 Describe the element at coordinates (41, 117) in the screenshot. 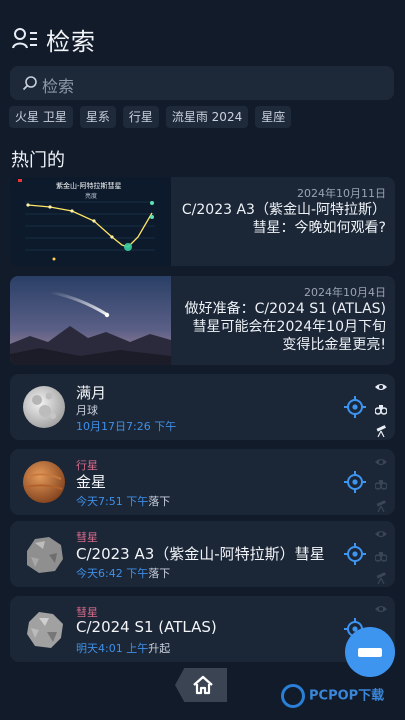

I see `chip-mars-moons: 火星 卫星` at that location.